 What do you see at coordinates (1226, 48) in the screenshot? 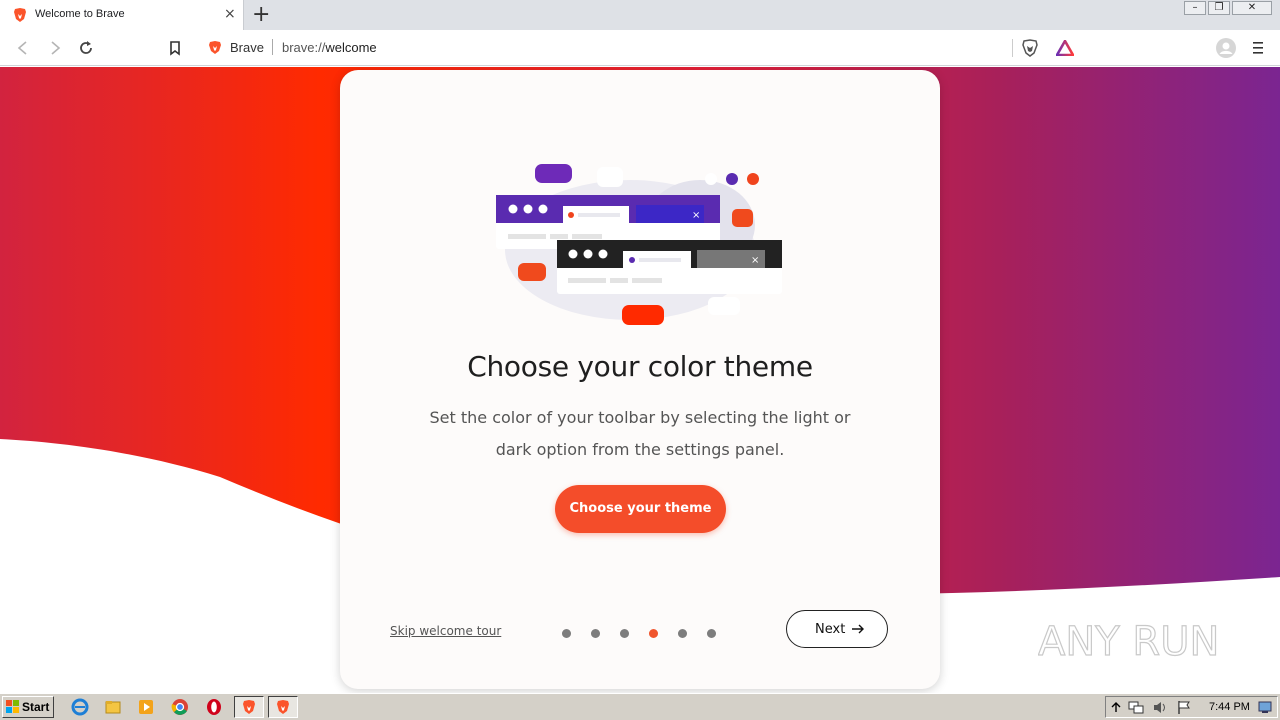
I see `profile-avatar-icon` at bounding box center [1226, 48].